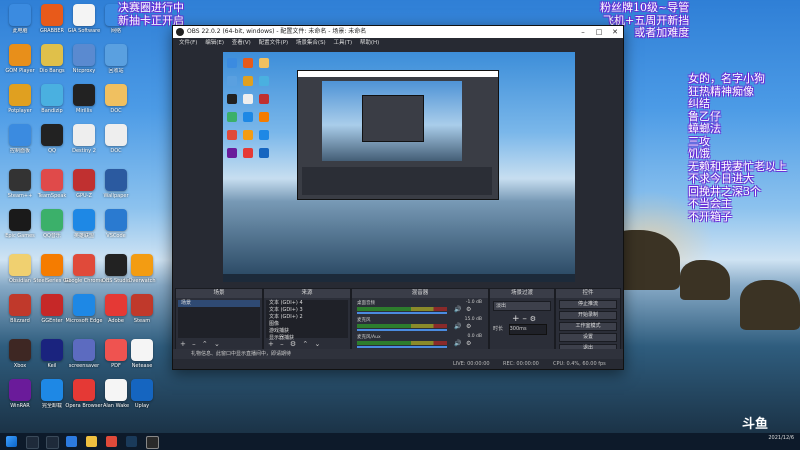 This screenshot has width=800, height=450. What do you see at coordinates (615, 32) in the screenshot?
I see `close-icon: ✕` at bounding box center [615, 32].